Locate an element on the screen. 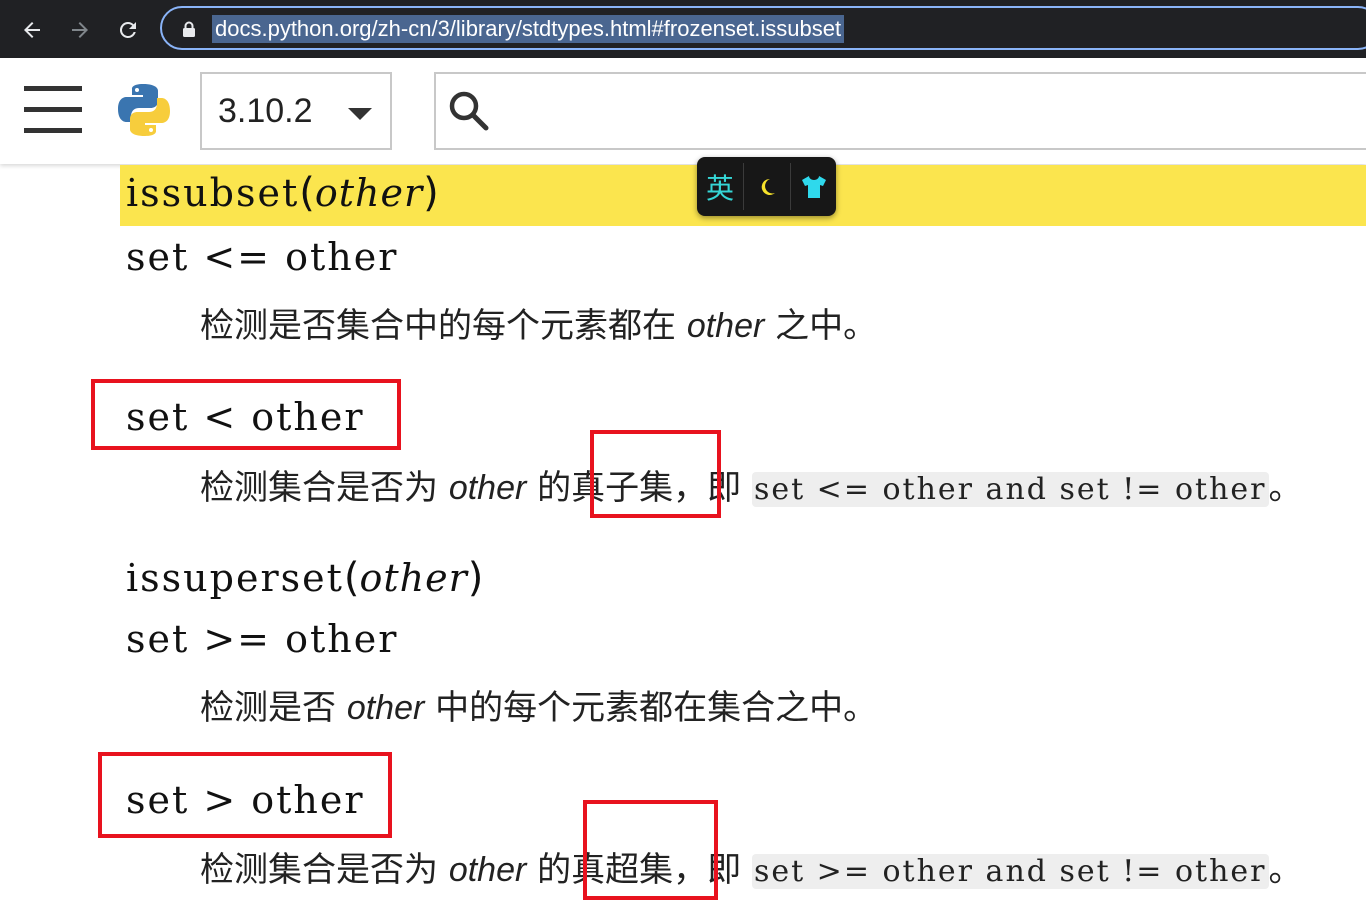 Image resolution: width=1366 pixels, height=908 pixels. arrow-left-icon is located at coordinates (32, 30).